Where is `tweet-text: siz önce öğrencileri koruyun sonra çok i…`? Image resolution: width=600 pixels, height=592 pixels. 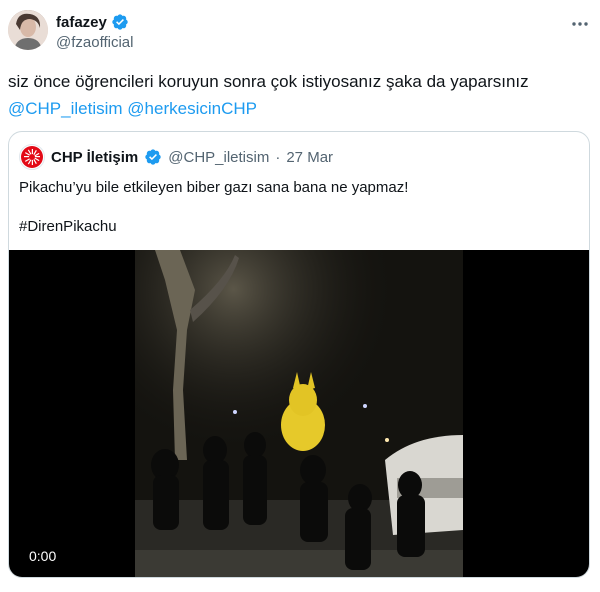
tweet-text: siz önce öğrencileri koruyun sonra çok i… is located at coordinates (300, 95).